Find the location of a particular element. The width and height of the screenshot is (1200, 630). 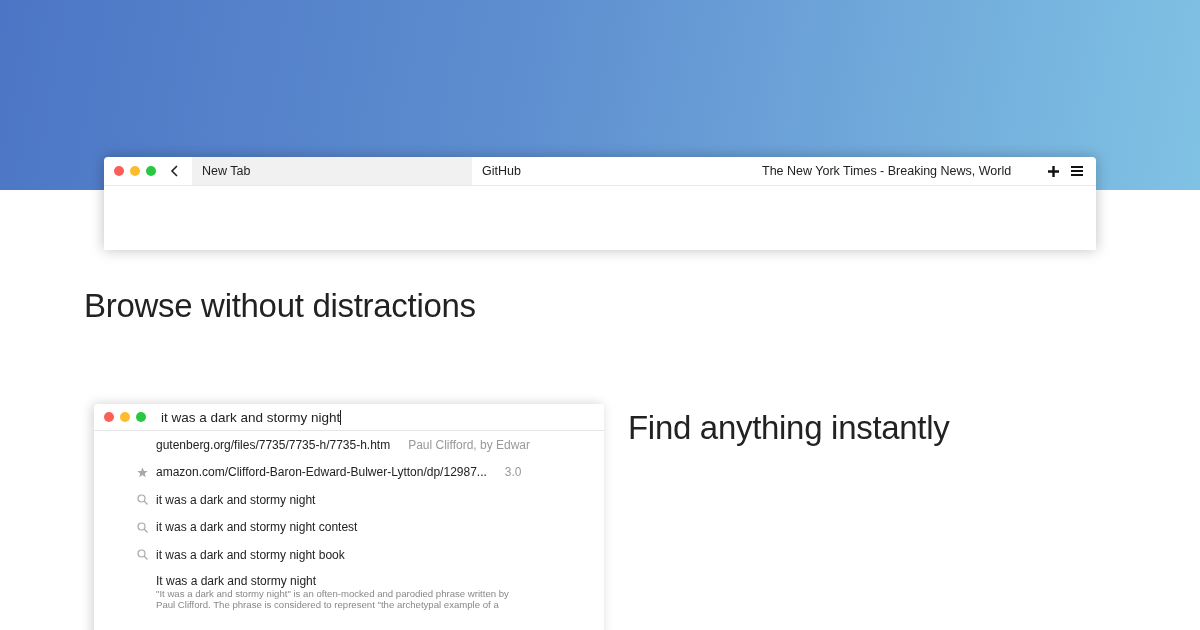

tab: GitHub is located at coordinates (612, 171).